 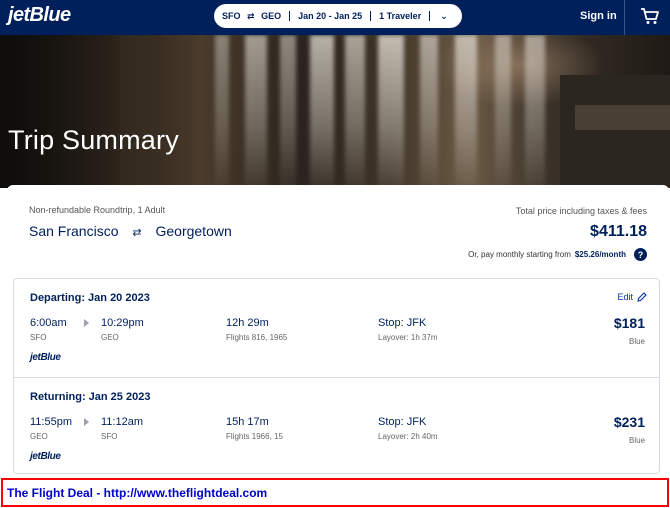 What do you see at coordinates (247, 323) in the screenshot?
I see `duration: 12h 29m` at bounding box center [247, 323].